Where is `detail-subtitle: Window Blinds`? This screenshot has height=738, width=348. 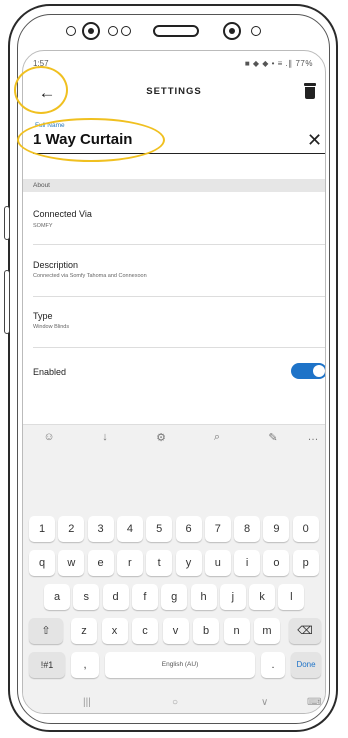
detail-subtitle: Window Blinds is located at coordinates (51, 327).